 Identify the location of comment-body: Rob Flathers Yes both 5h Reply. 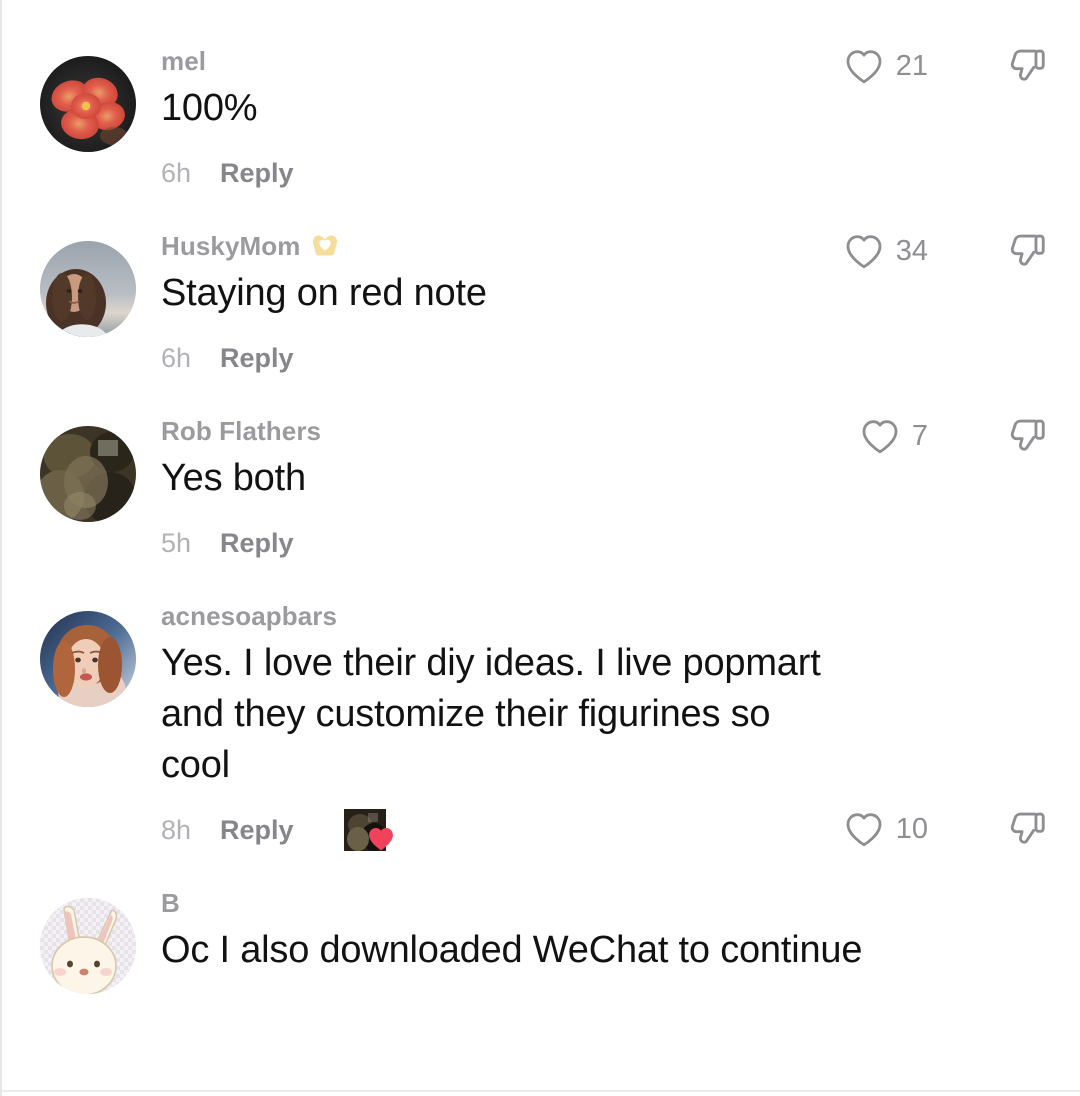
(501, 489).